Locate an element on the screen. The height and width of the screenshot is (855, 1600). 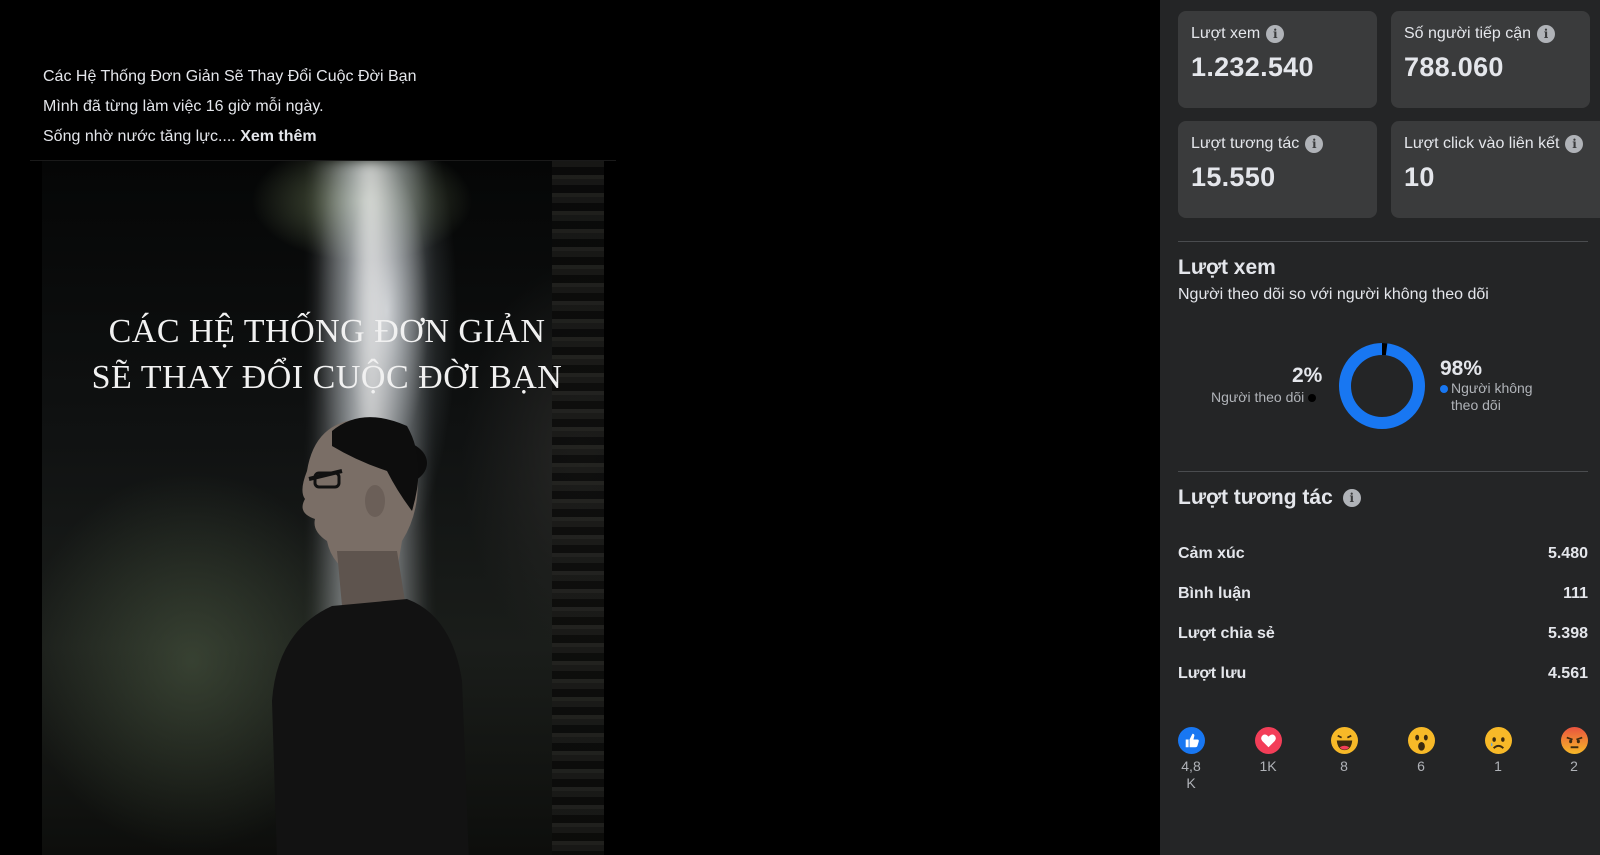
stat-value-link-clicks: 10 is located at coordinates (1419, 177).